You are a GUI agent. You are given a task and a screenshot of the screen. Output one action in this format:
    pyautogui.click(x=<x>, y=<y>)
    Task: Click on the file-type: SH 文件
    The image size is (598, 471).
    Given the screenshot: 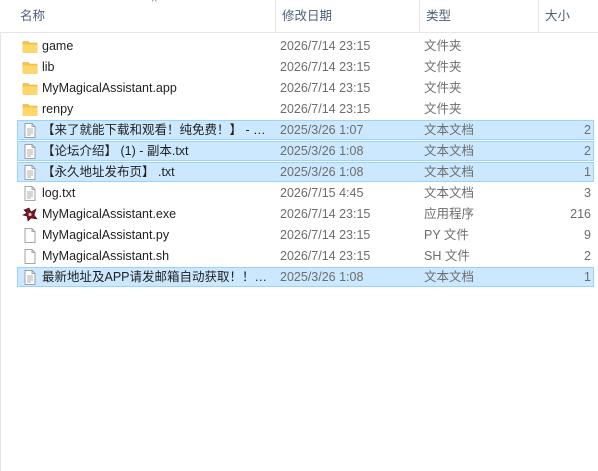 What is the action you would take?
    pyautogui.click(x=447, y=256)
    